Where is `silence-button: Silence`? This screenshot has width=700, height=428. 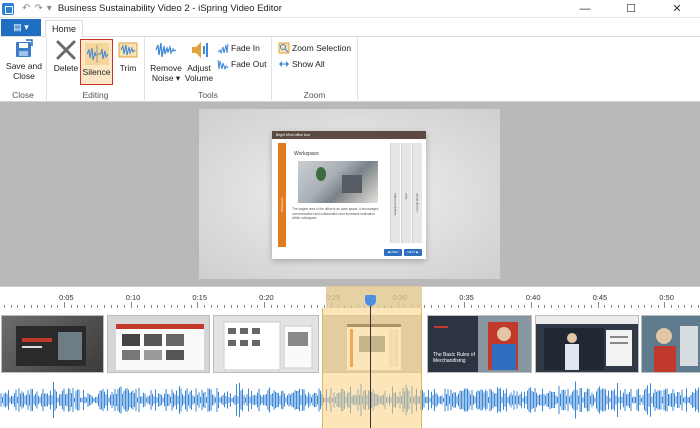 silence-button: Silence is located at coordinates (96, 62).